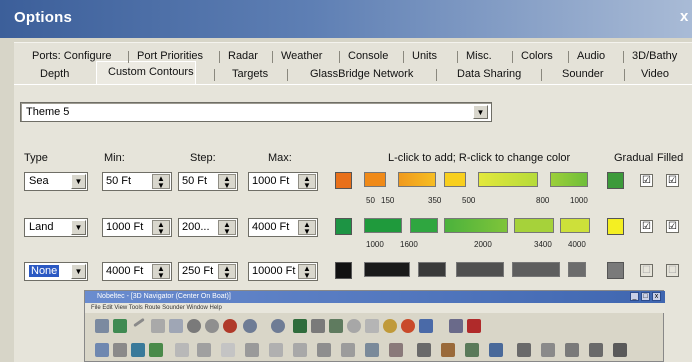 This screenshot has height=362, width=692. What do you see at coordinates (368, 56) in the screenshot?
I see `tab-console: Console` at bounding box center [368, 56].